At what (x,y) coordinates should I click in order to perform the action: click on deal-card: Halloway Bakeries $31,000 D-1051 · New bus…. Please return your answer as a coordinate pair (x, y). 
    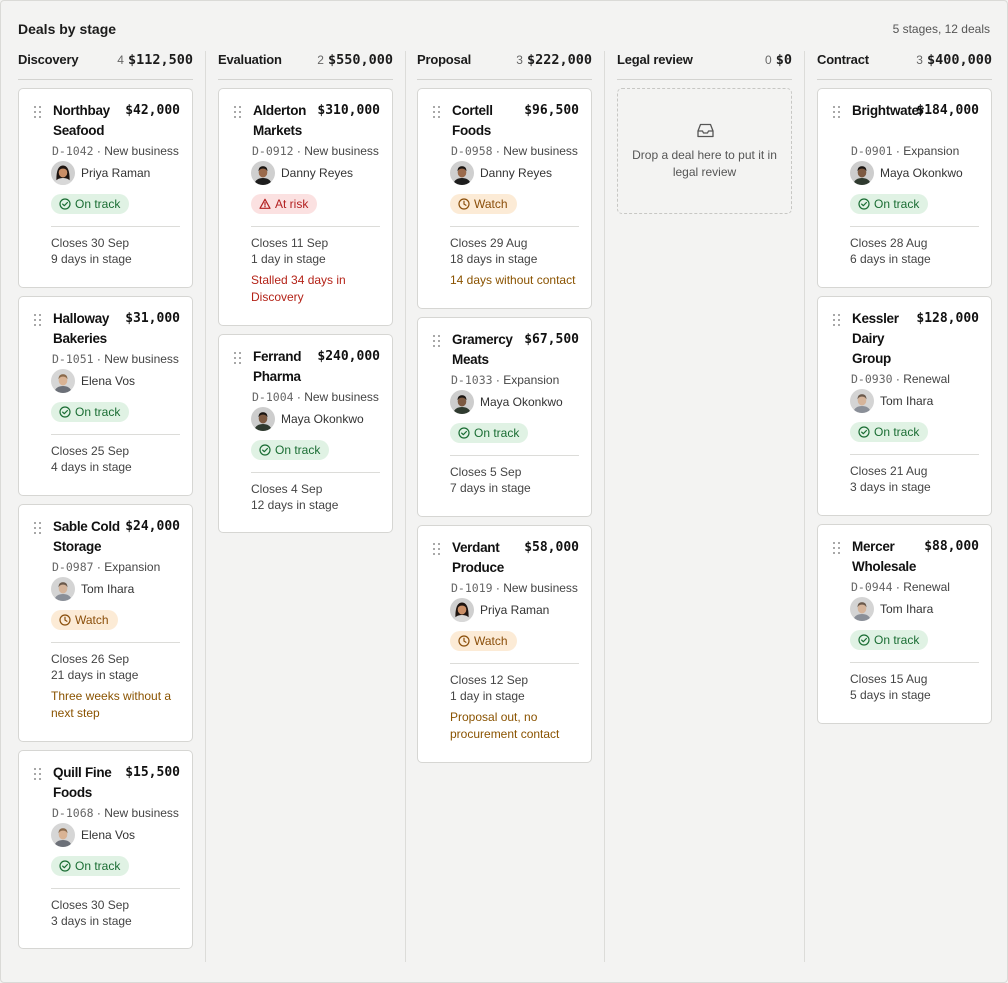
    Looking at the image, I should click on (105, 396).